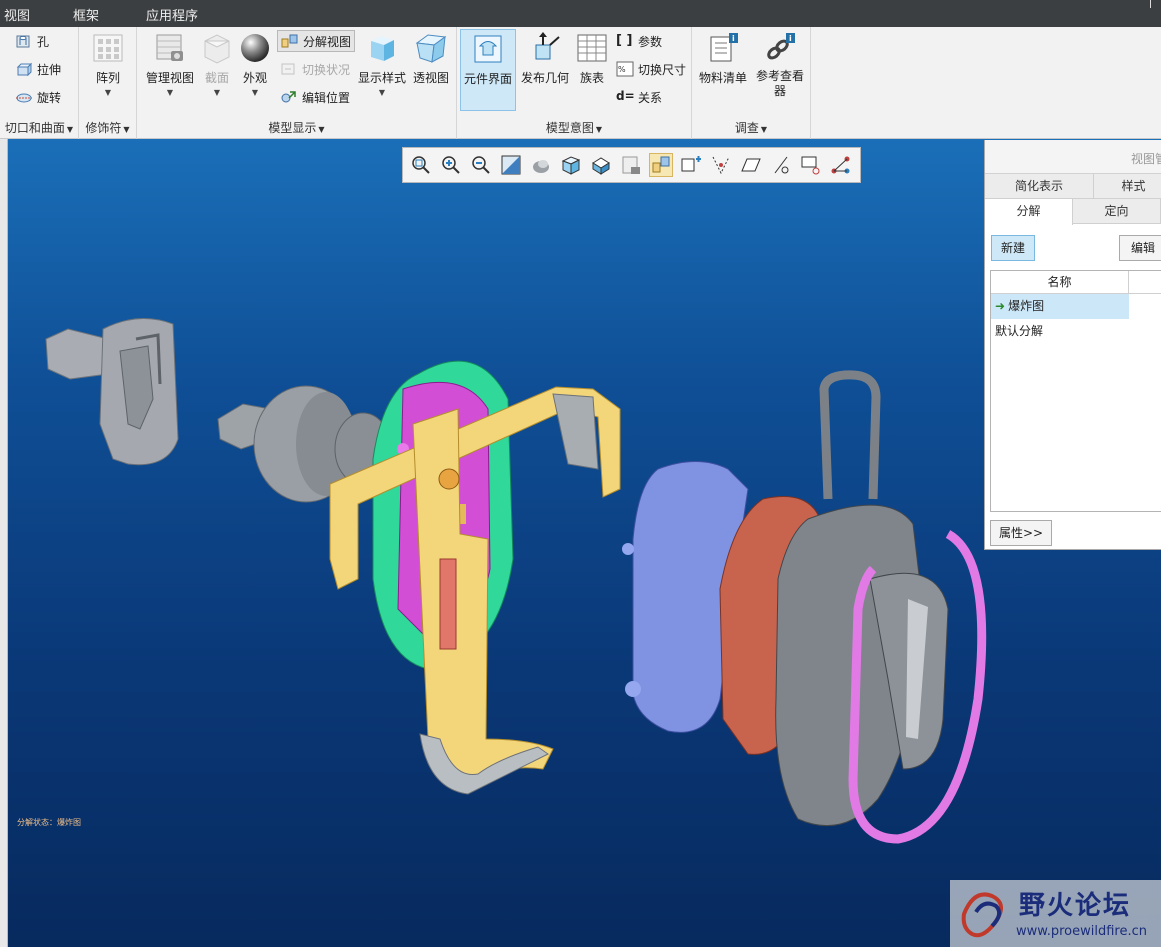 The height and width of the screenshot is (947, 1161). Describe the element at coordinates (1073, 157) in the screenshot. I see `panel-title-bar: 视图管` at that location.